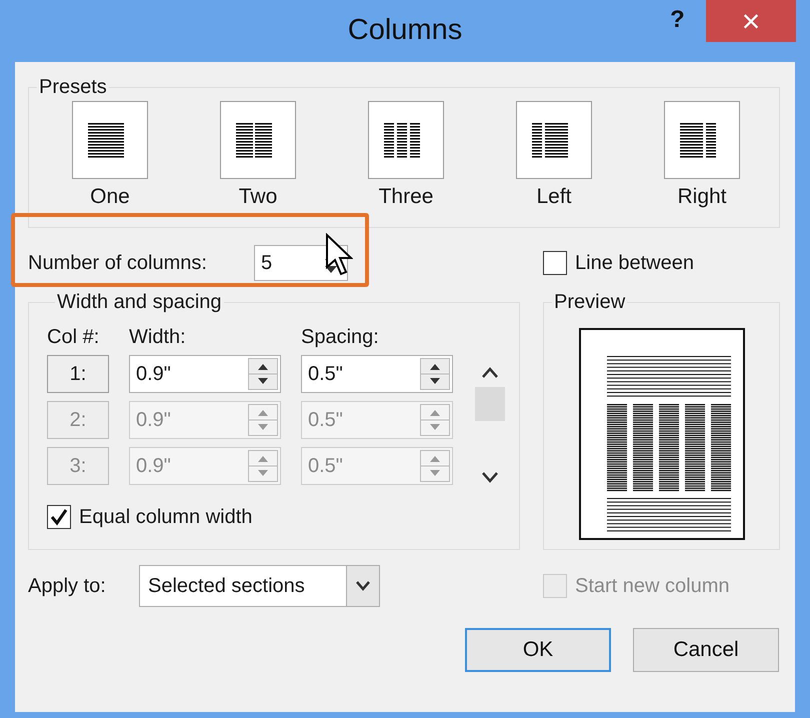 This screenshot has height=718, width=810. Describe the element at coordinates (652, 586) in the screenshot. I see `checkbox-label: Start new column` at that location.